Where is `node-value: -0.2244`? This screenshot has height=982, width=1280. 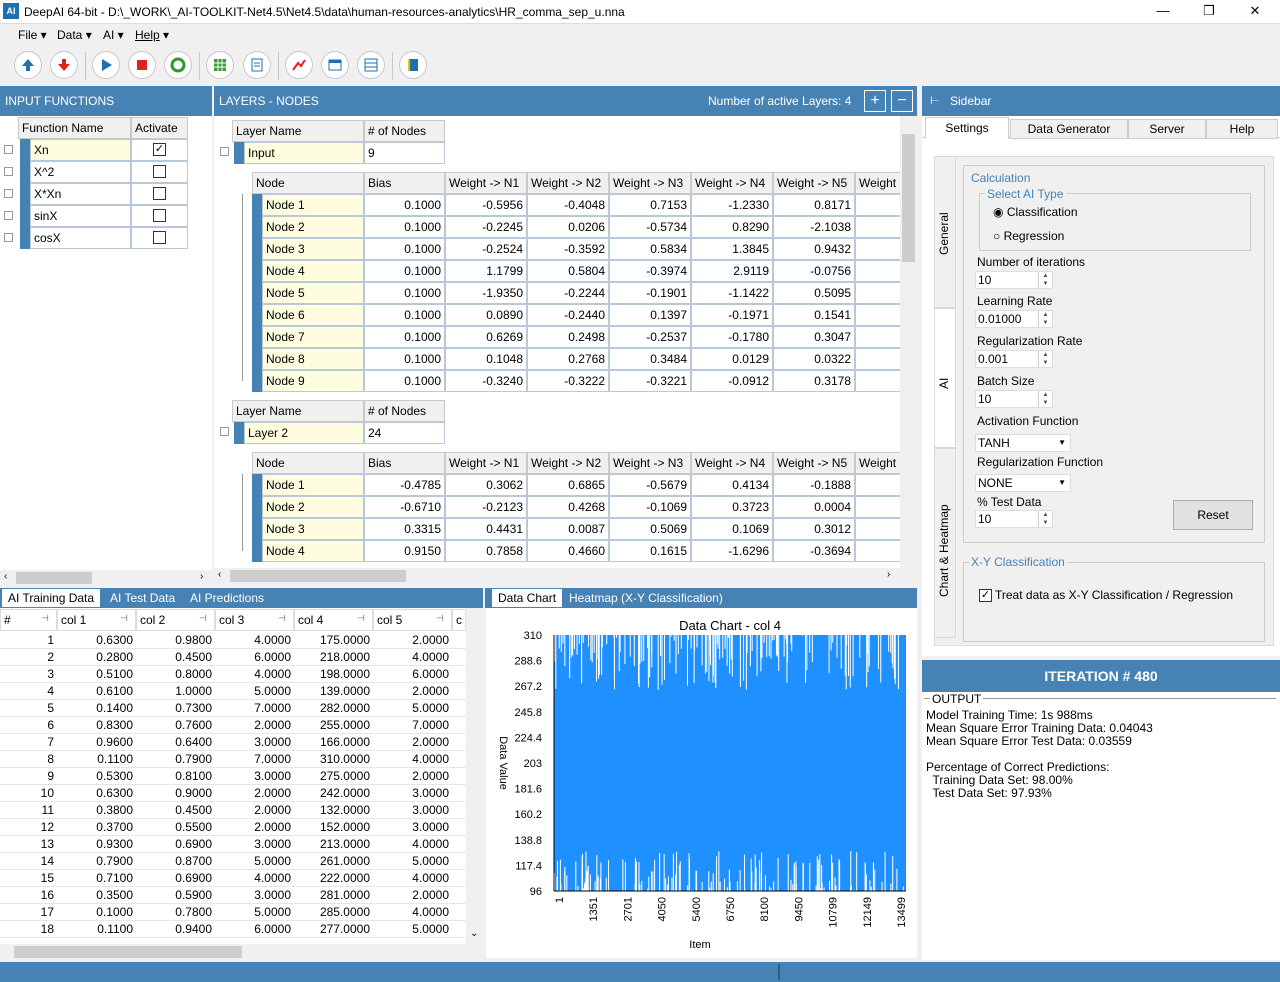 node-value: -0.2244 is located at coordinates (568, 293).